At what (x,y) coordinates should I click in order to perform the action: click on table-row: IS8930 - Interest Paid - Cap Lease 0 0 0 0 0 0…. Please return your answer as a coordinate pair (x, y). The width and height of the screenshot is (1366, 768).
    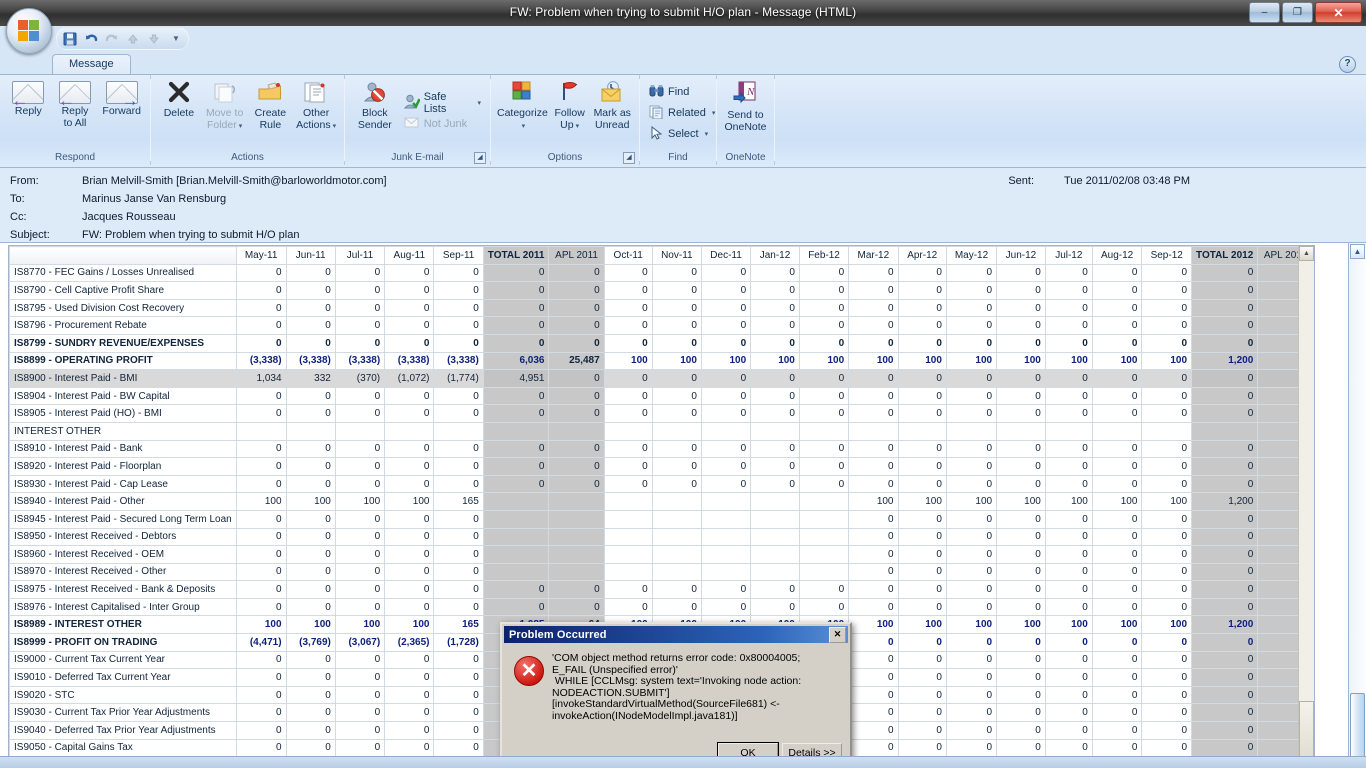
    Looking at the image, I should click on (661, 484).